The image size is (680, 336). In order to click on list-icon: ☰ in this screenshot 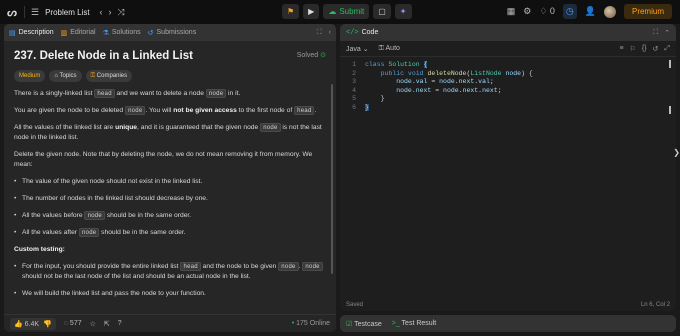, I will do `click(35, 12)`.